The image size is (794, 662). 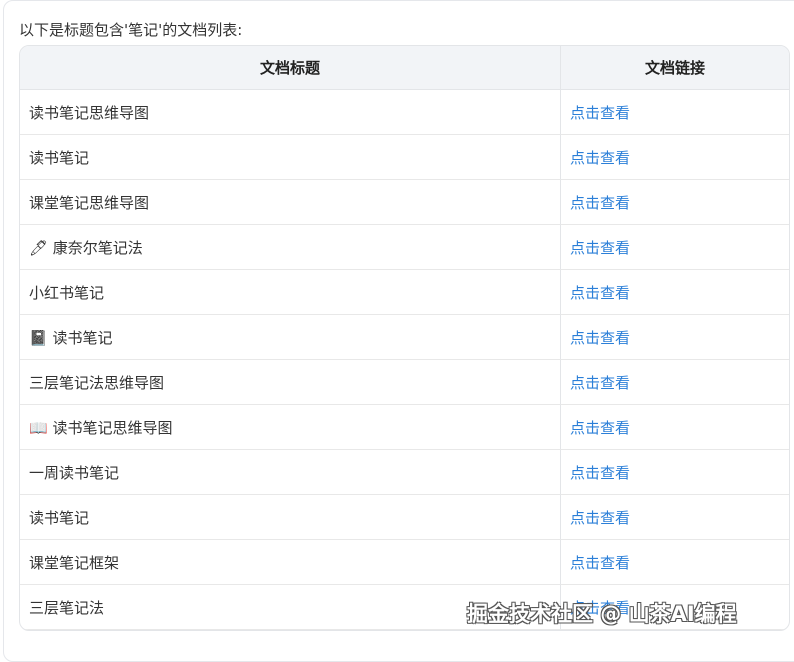 What do you see at coordinates (290, 68) in the screenshot?
I see `header-title: 文档标题` at bounding box center [290, 68].